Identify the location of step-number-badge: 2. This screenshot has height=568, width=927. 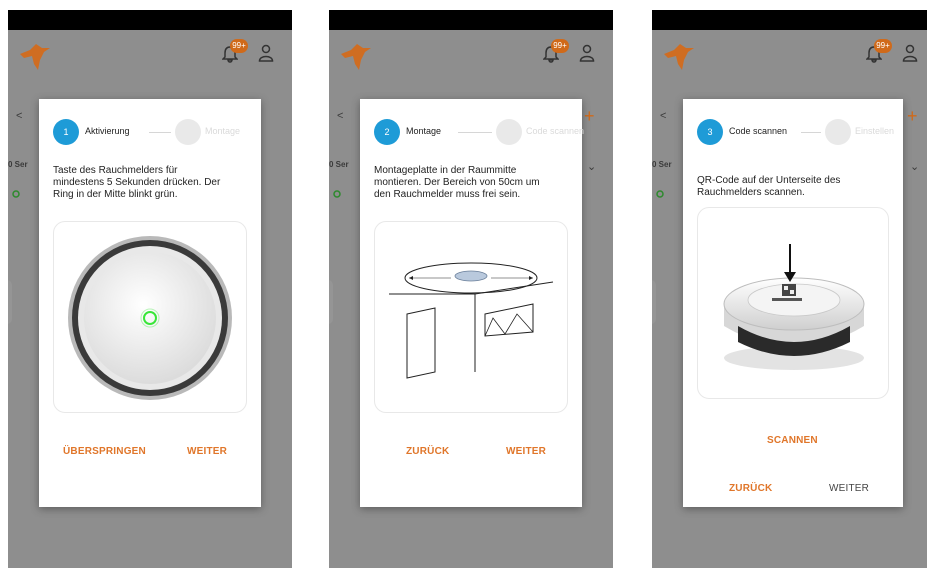
(387, 132).